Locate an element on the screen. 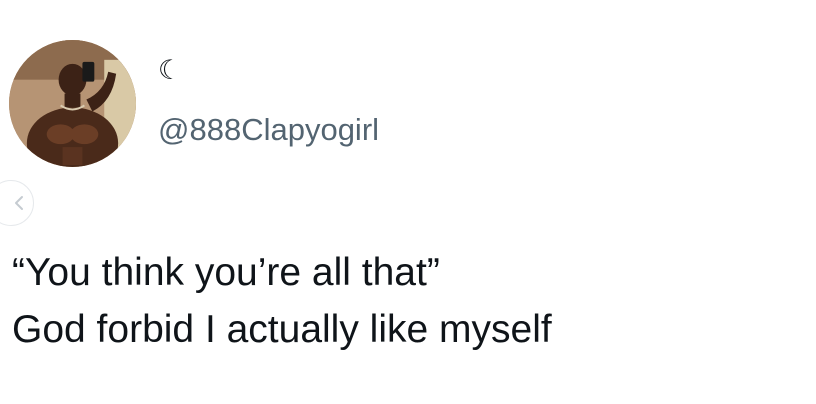  avatar-photo is located at coordinates (72, 103).